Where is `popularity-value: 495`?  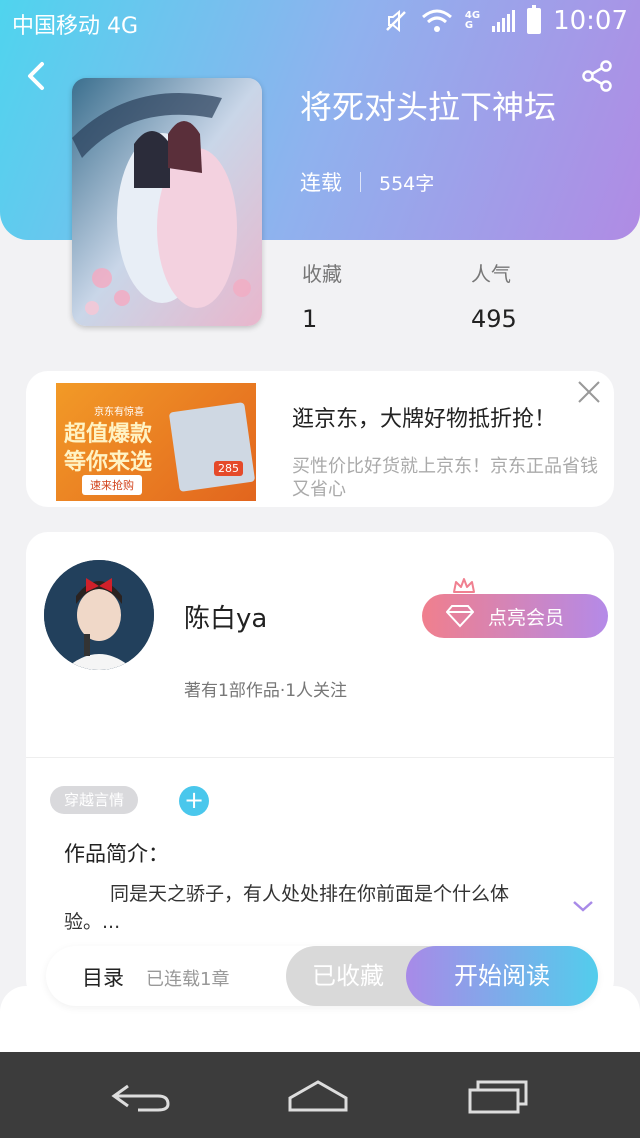 popularity-value: 495 is located at coordinates (494, 319).